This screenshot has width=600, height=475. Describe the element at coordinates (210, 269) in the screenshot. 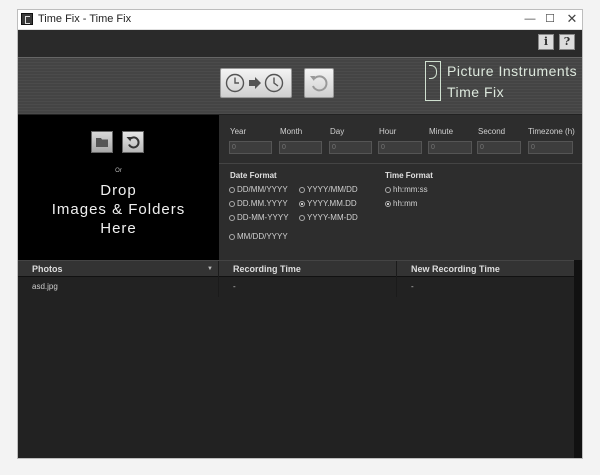

I see `sort-arrow-icon: ▼` at that location.